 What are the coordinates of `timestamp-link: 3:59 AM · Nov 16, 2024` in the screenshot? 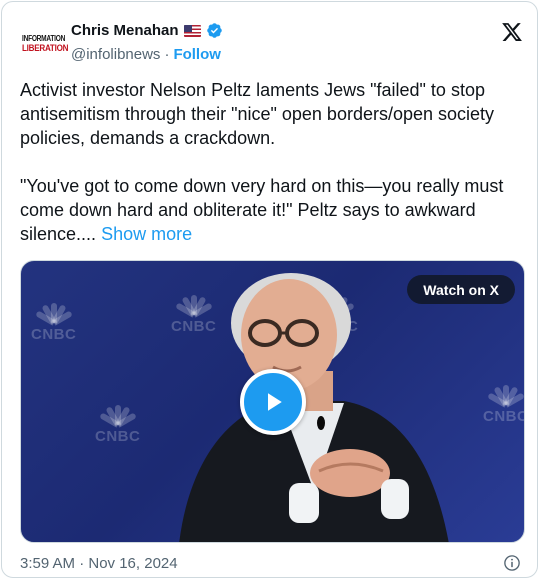 It's located at (99, 563).